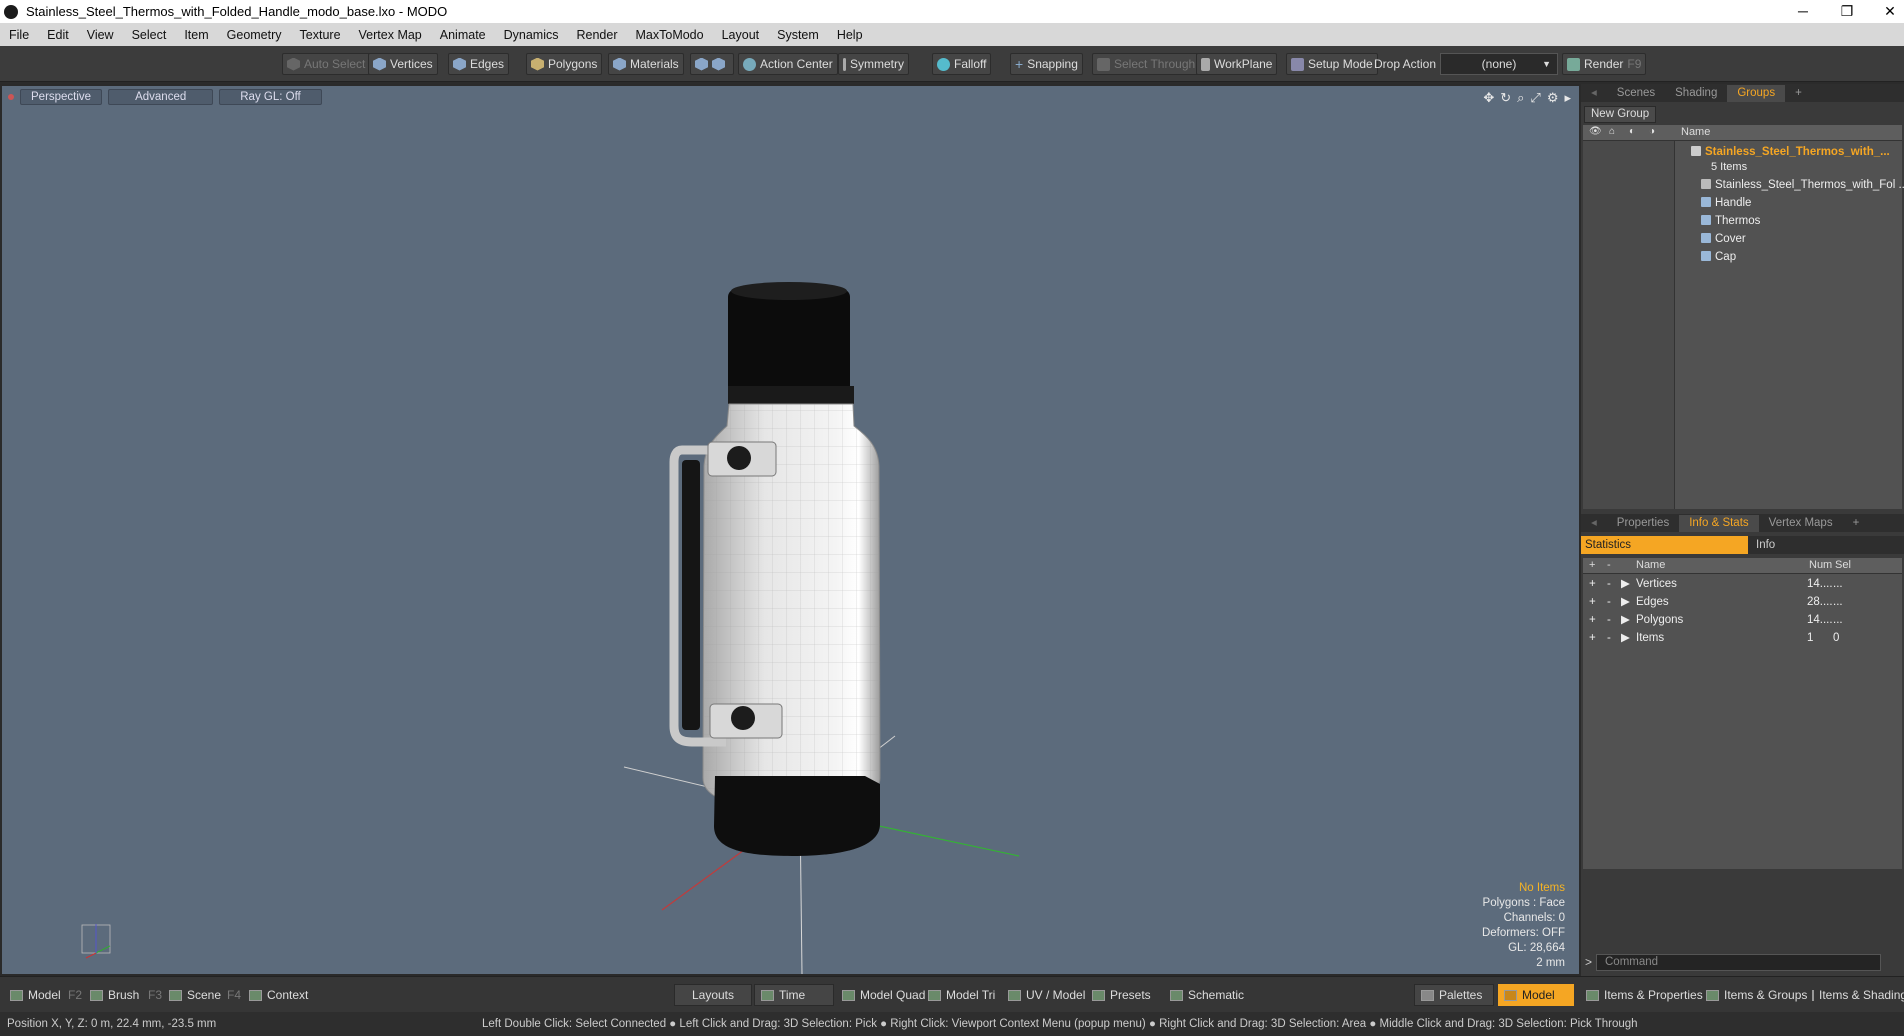  What do you see at coordinates (35, 995) in the screenshot?
I see `model-layout-button: Model` at bounding box center [35, 995].